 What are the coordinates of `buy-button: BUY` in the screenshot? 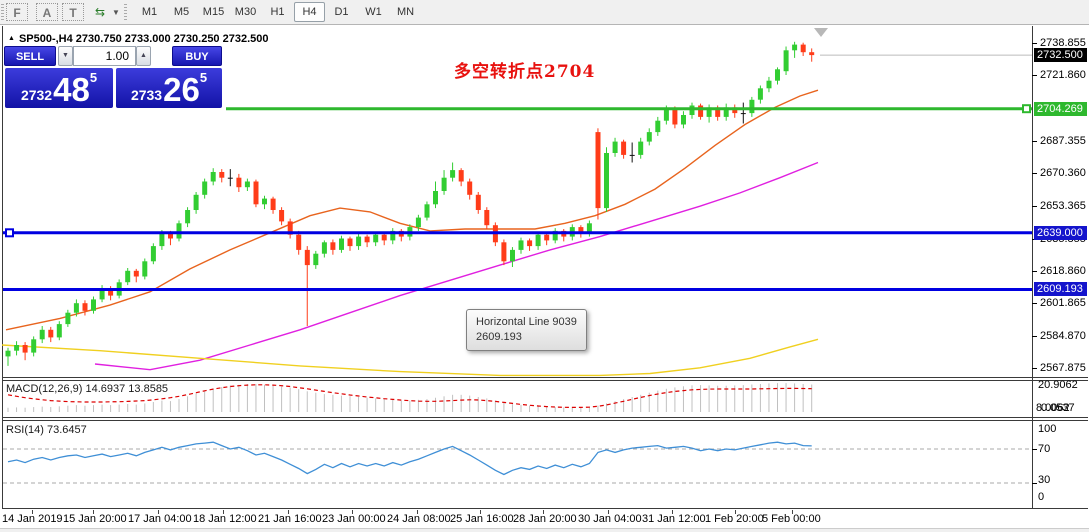 It's located at (197, 56).